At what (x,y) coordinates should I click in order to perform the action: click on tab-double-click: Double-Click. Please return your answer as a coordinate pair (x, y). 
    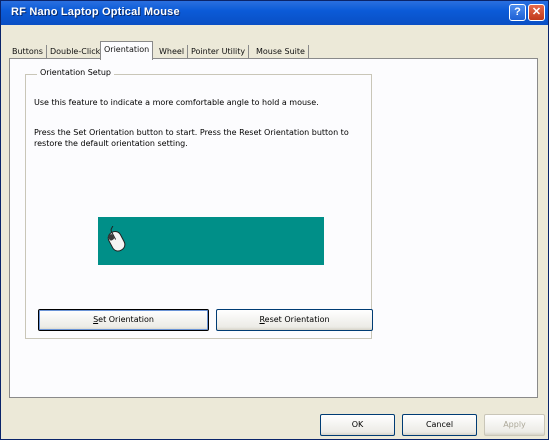
    Looking at the image, I should click on (76, 51).